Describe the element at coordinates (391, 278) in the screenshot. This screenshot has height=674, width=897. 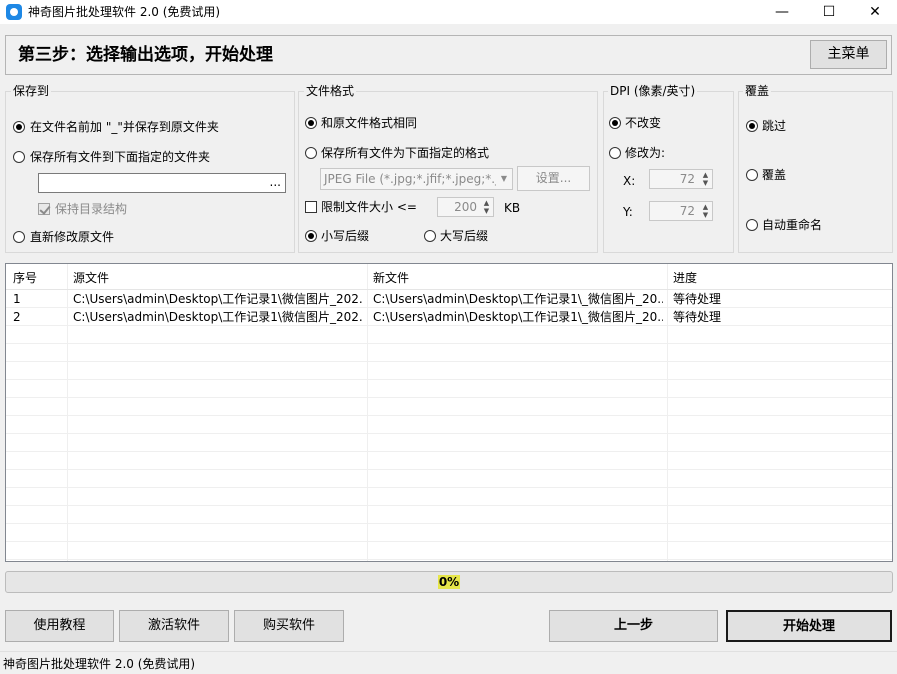
I see `column-header-new-file: 新文件` at that location.